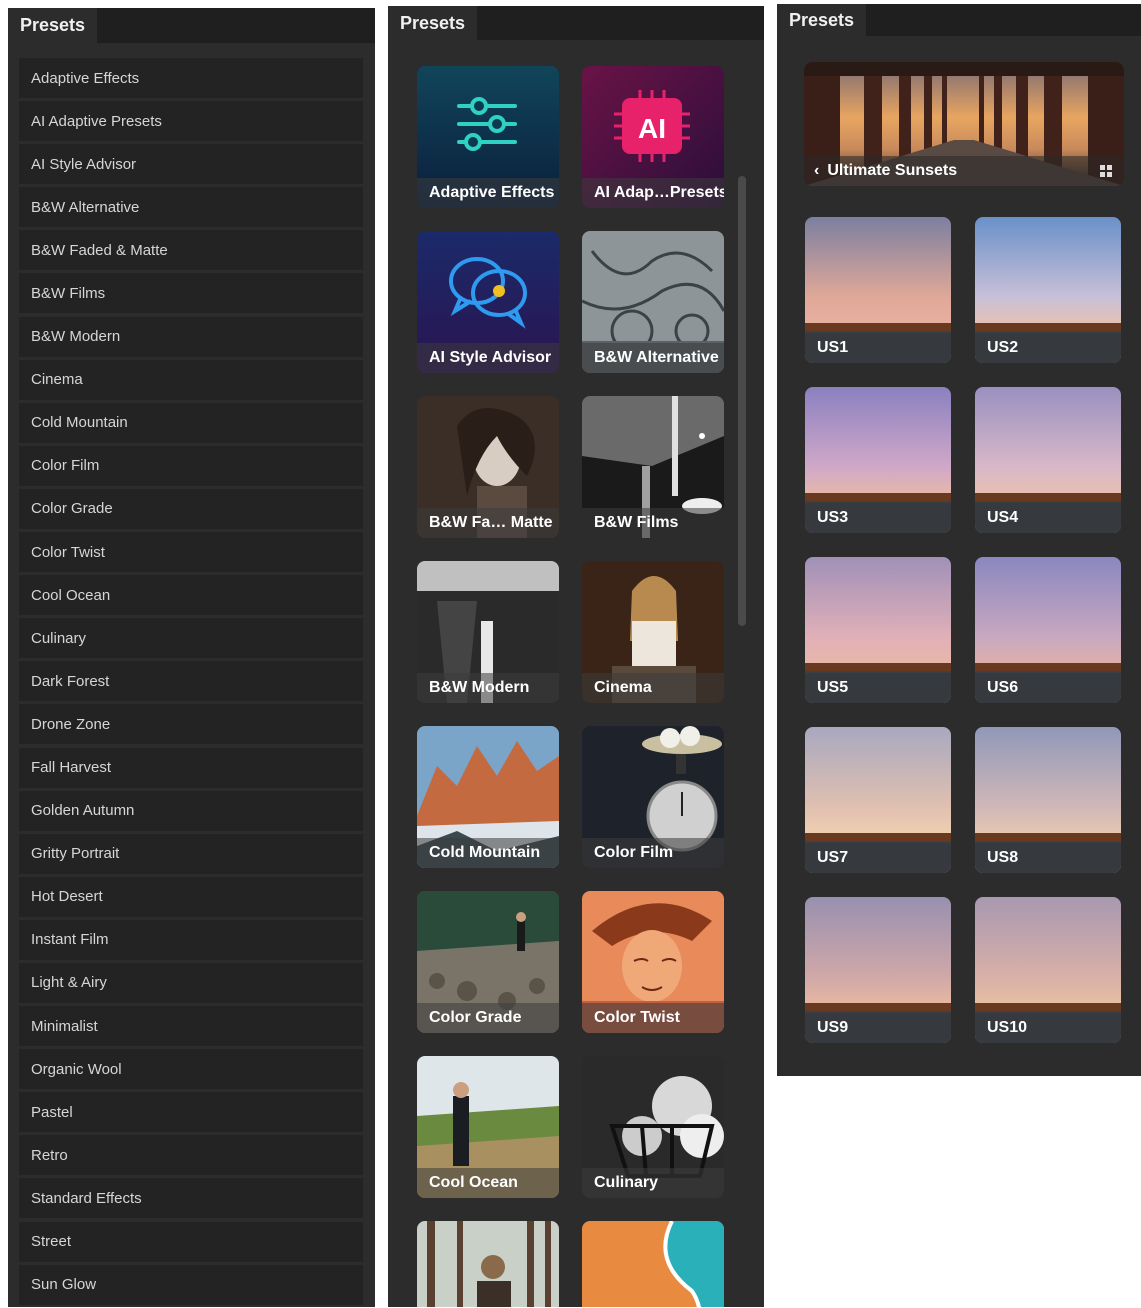 This screenshot has width=1141, height=1308. What do you see at coordinates (653, 302) in the screenshot?
I see `preset-thumbnail: B&W Alternative` at bounding box center [653, 302].